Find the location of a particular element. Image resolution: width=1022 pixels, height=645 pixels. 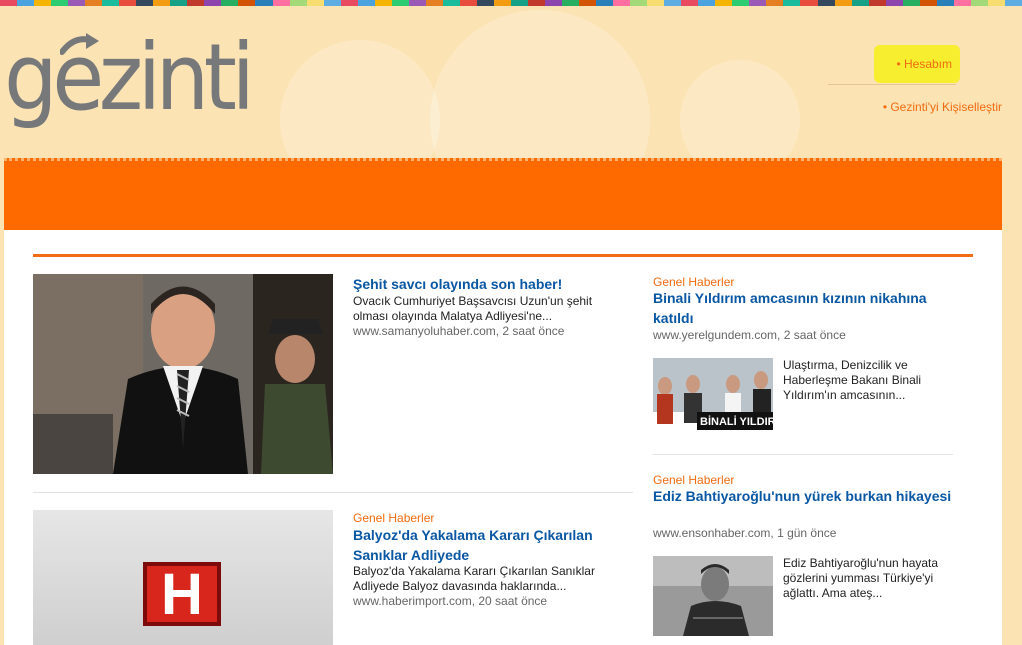

second-story-source: www.haberimport.com, 20 saat önce is located at coordinates (450, 601).